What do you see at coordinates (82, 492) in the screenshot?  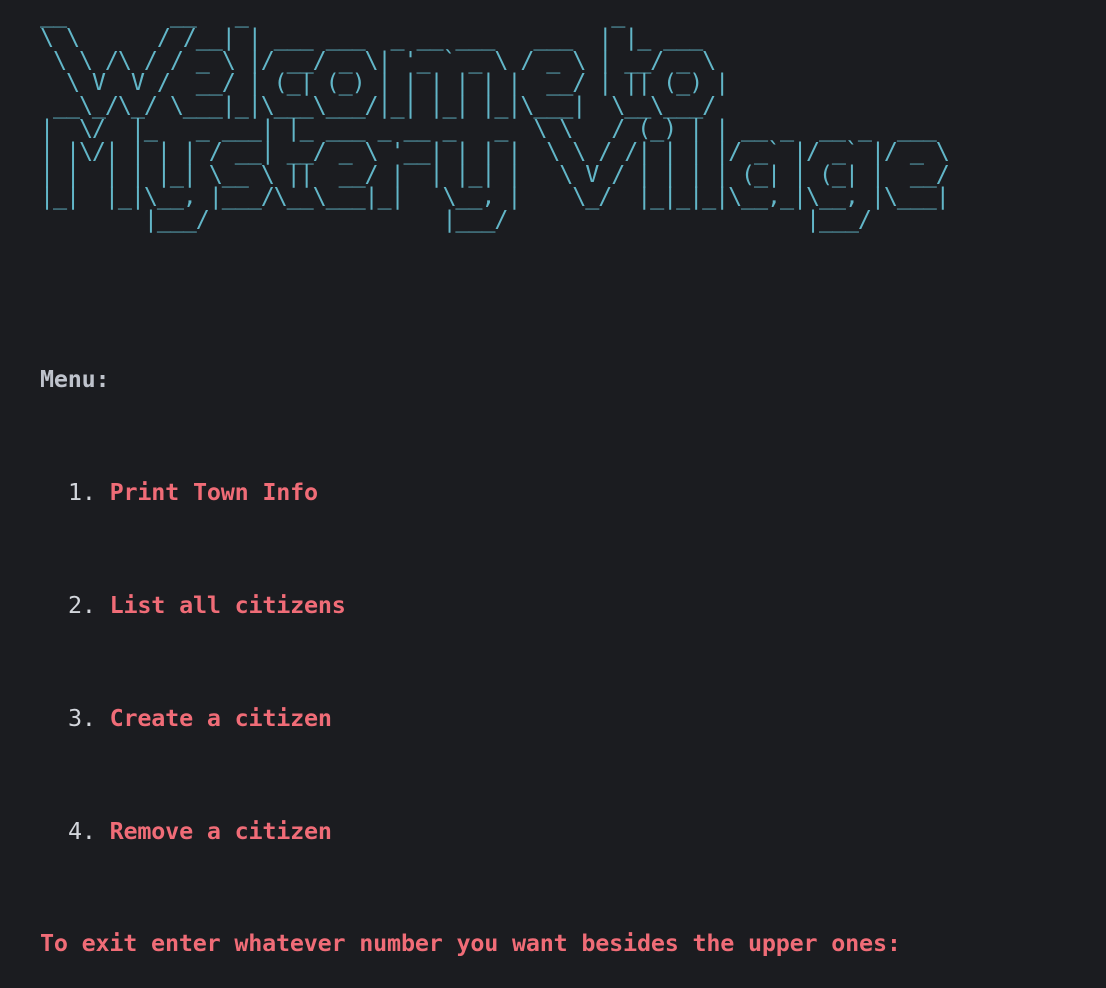 I see `menu-item-number: 1.` at bounding box center [82, 492].